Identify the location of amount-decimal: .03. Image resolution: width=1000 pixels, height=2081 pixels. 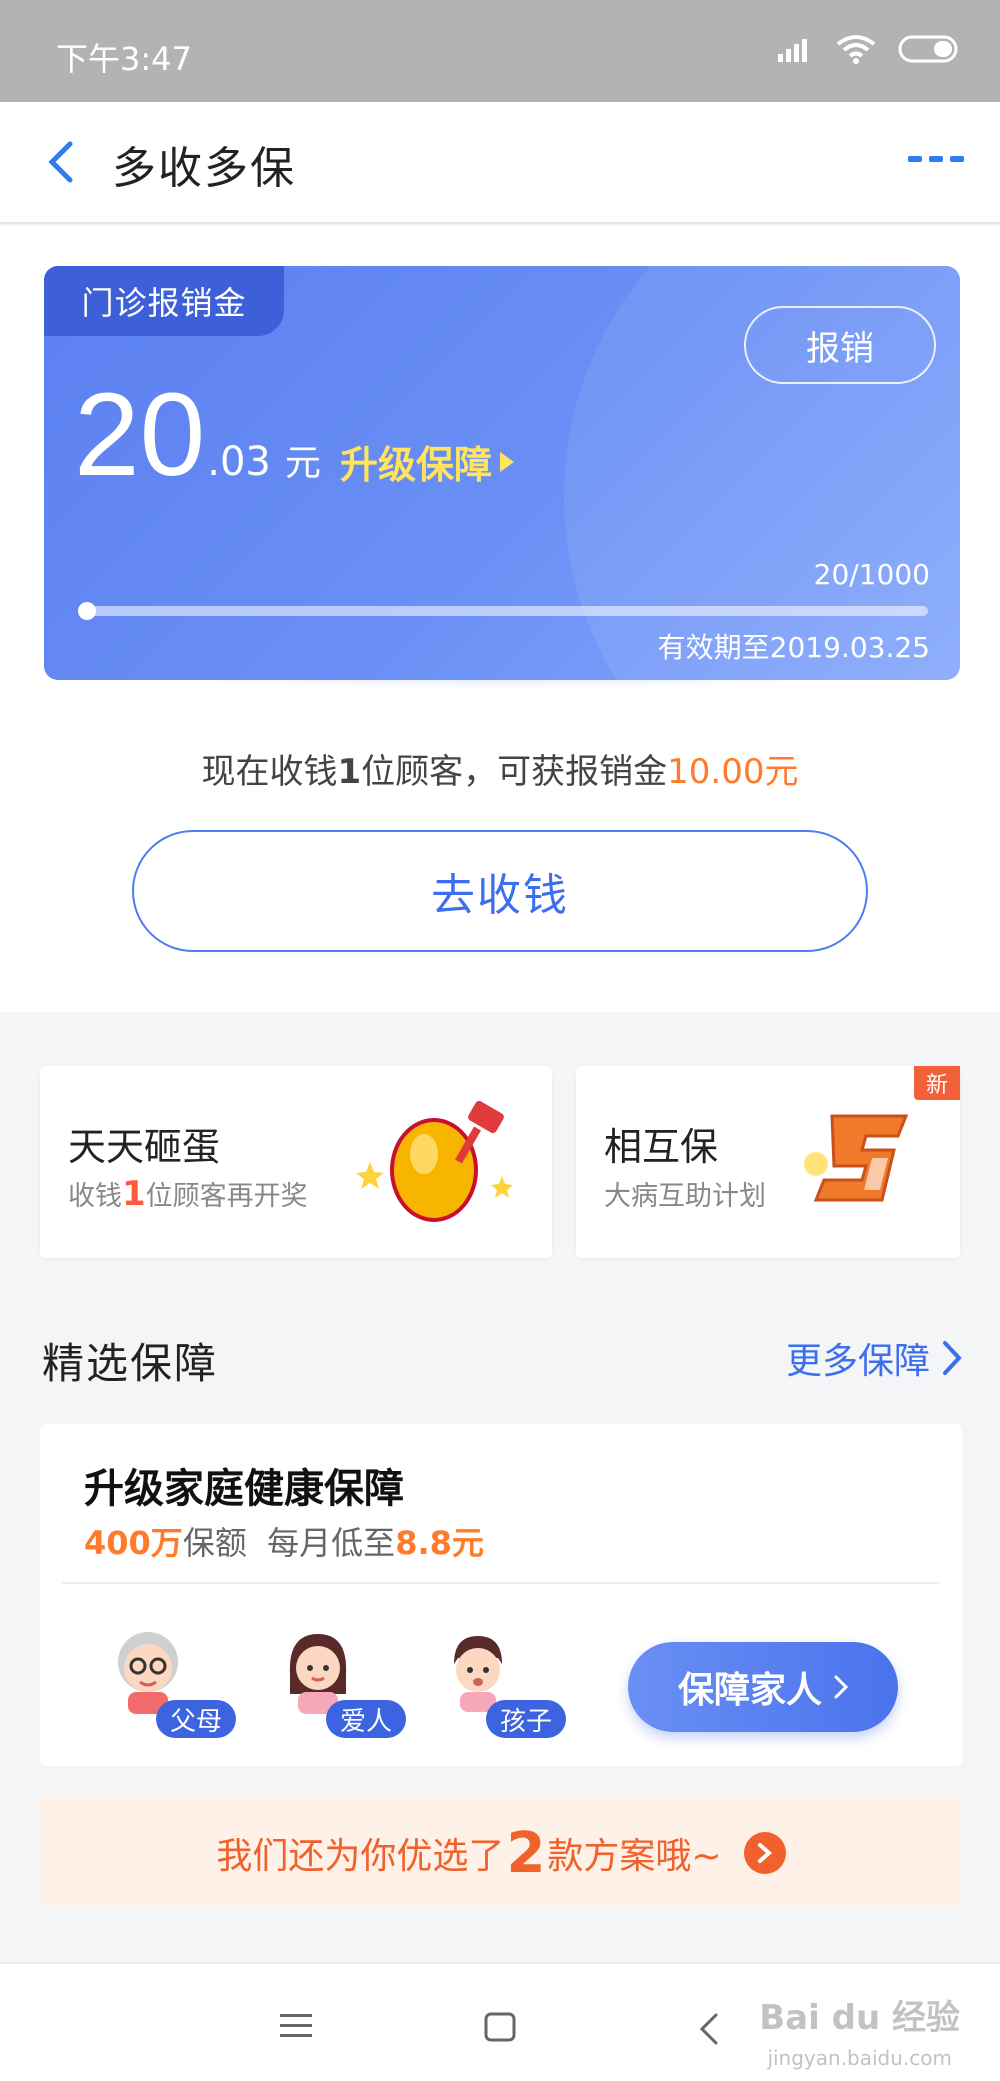
(239, 462).